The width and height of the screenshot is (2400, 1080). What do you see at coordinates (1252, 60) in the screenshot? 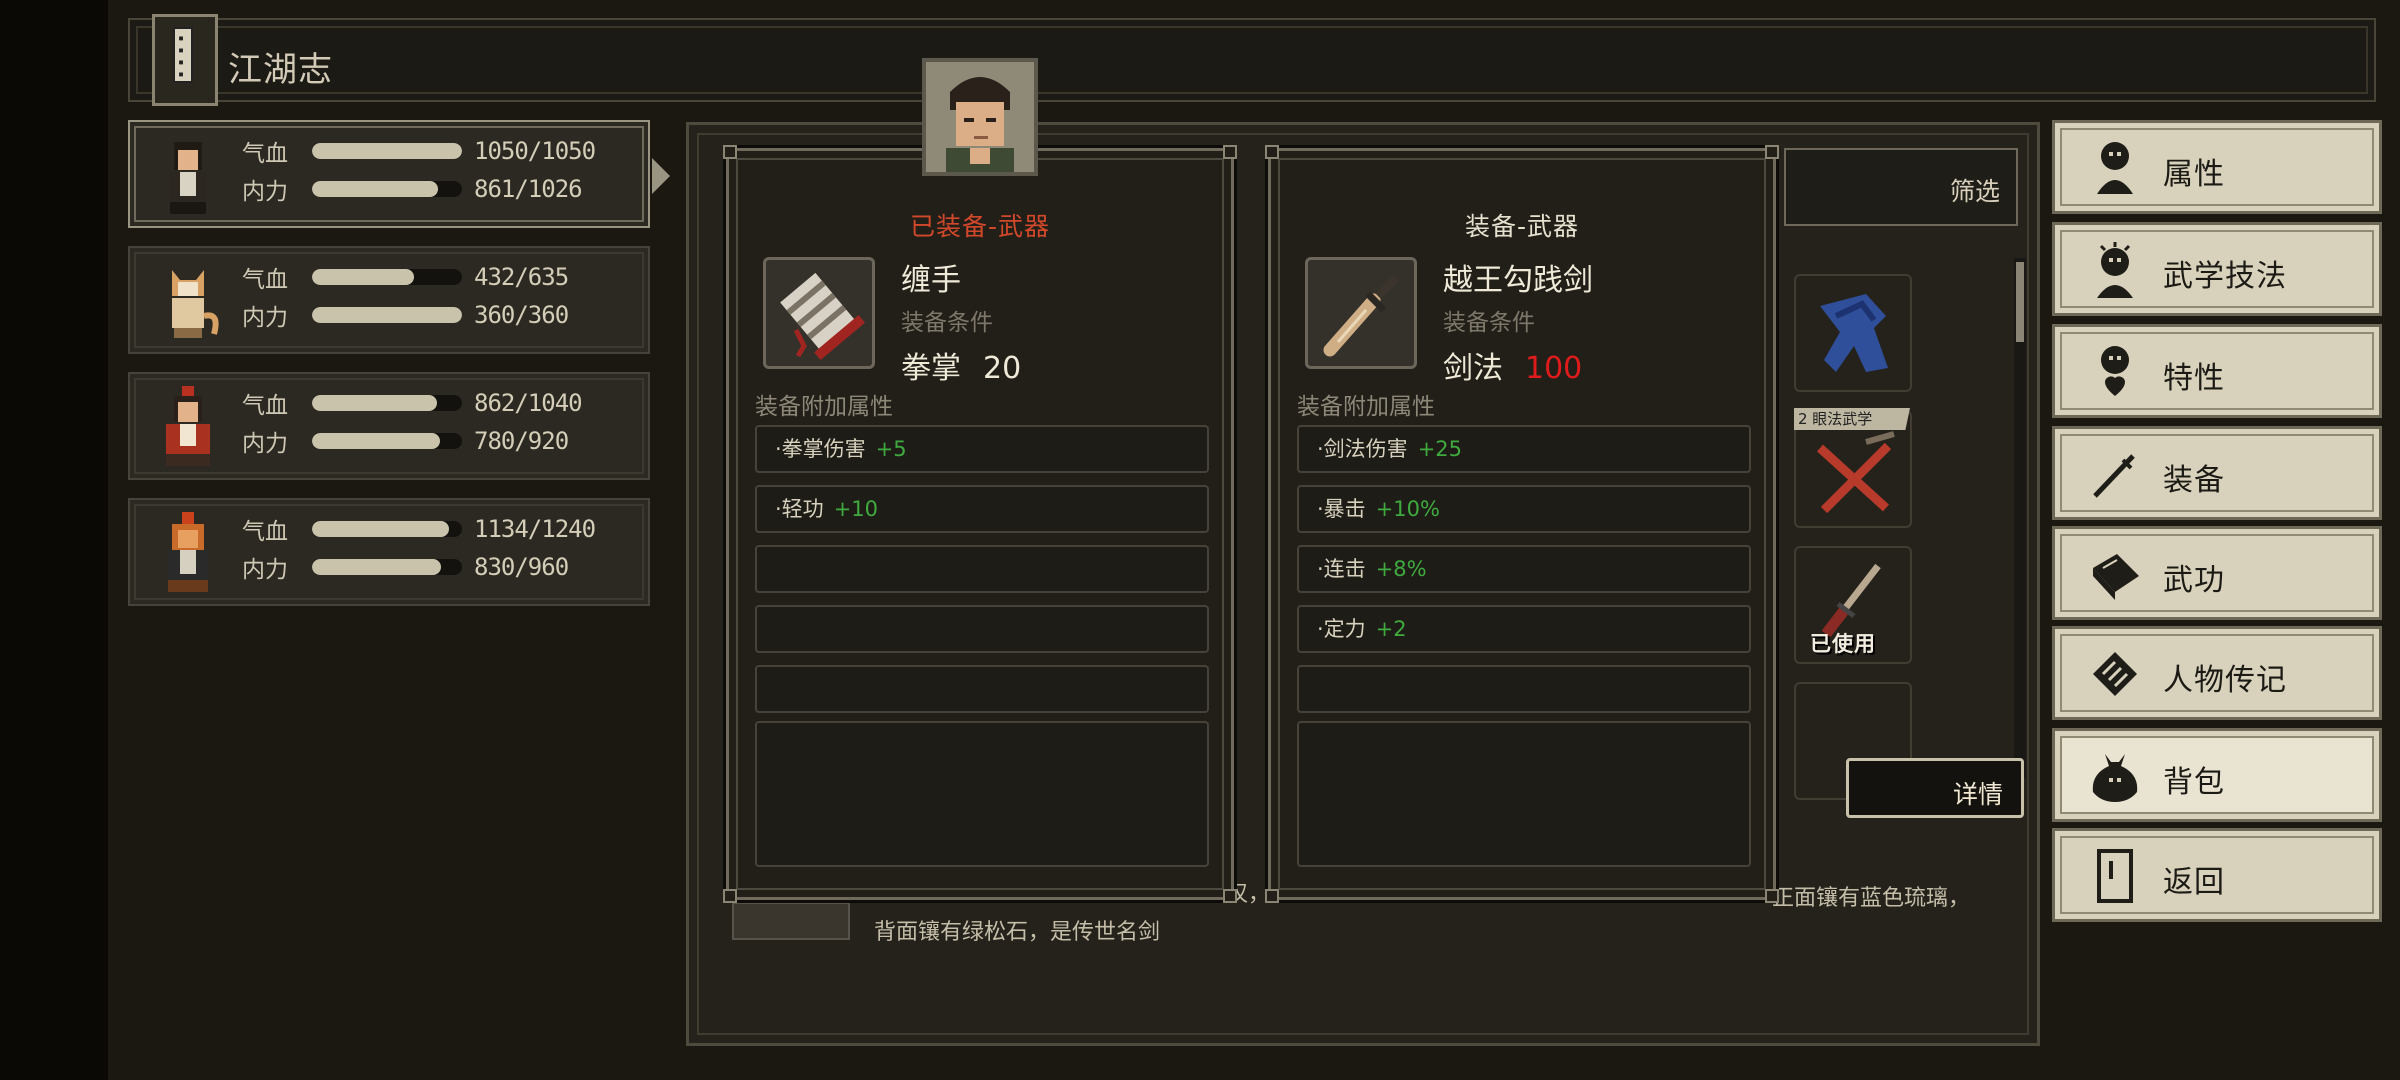
I see `title-bar` at bounding box center [1252, 60].